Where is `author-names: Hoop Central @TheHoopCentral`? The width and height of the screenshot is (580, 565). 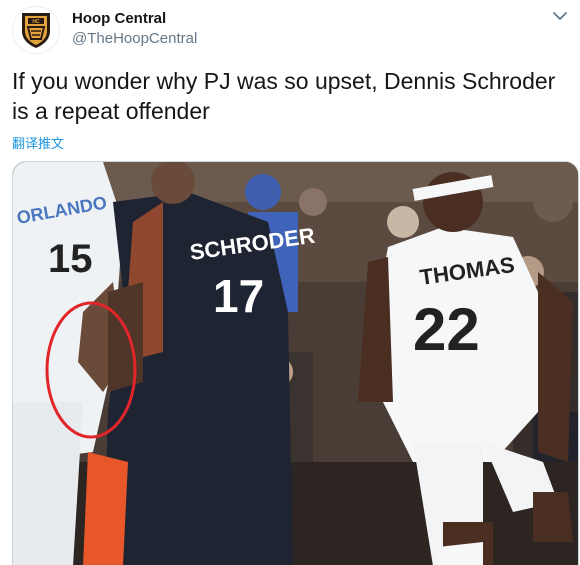
author-names: Hoop Central @TheHoopCentral is located at coordinates (134, 29).